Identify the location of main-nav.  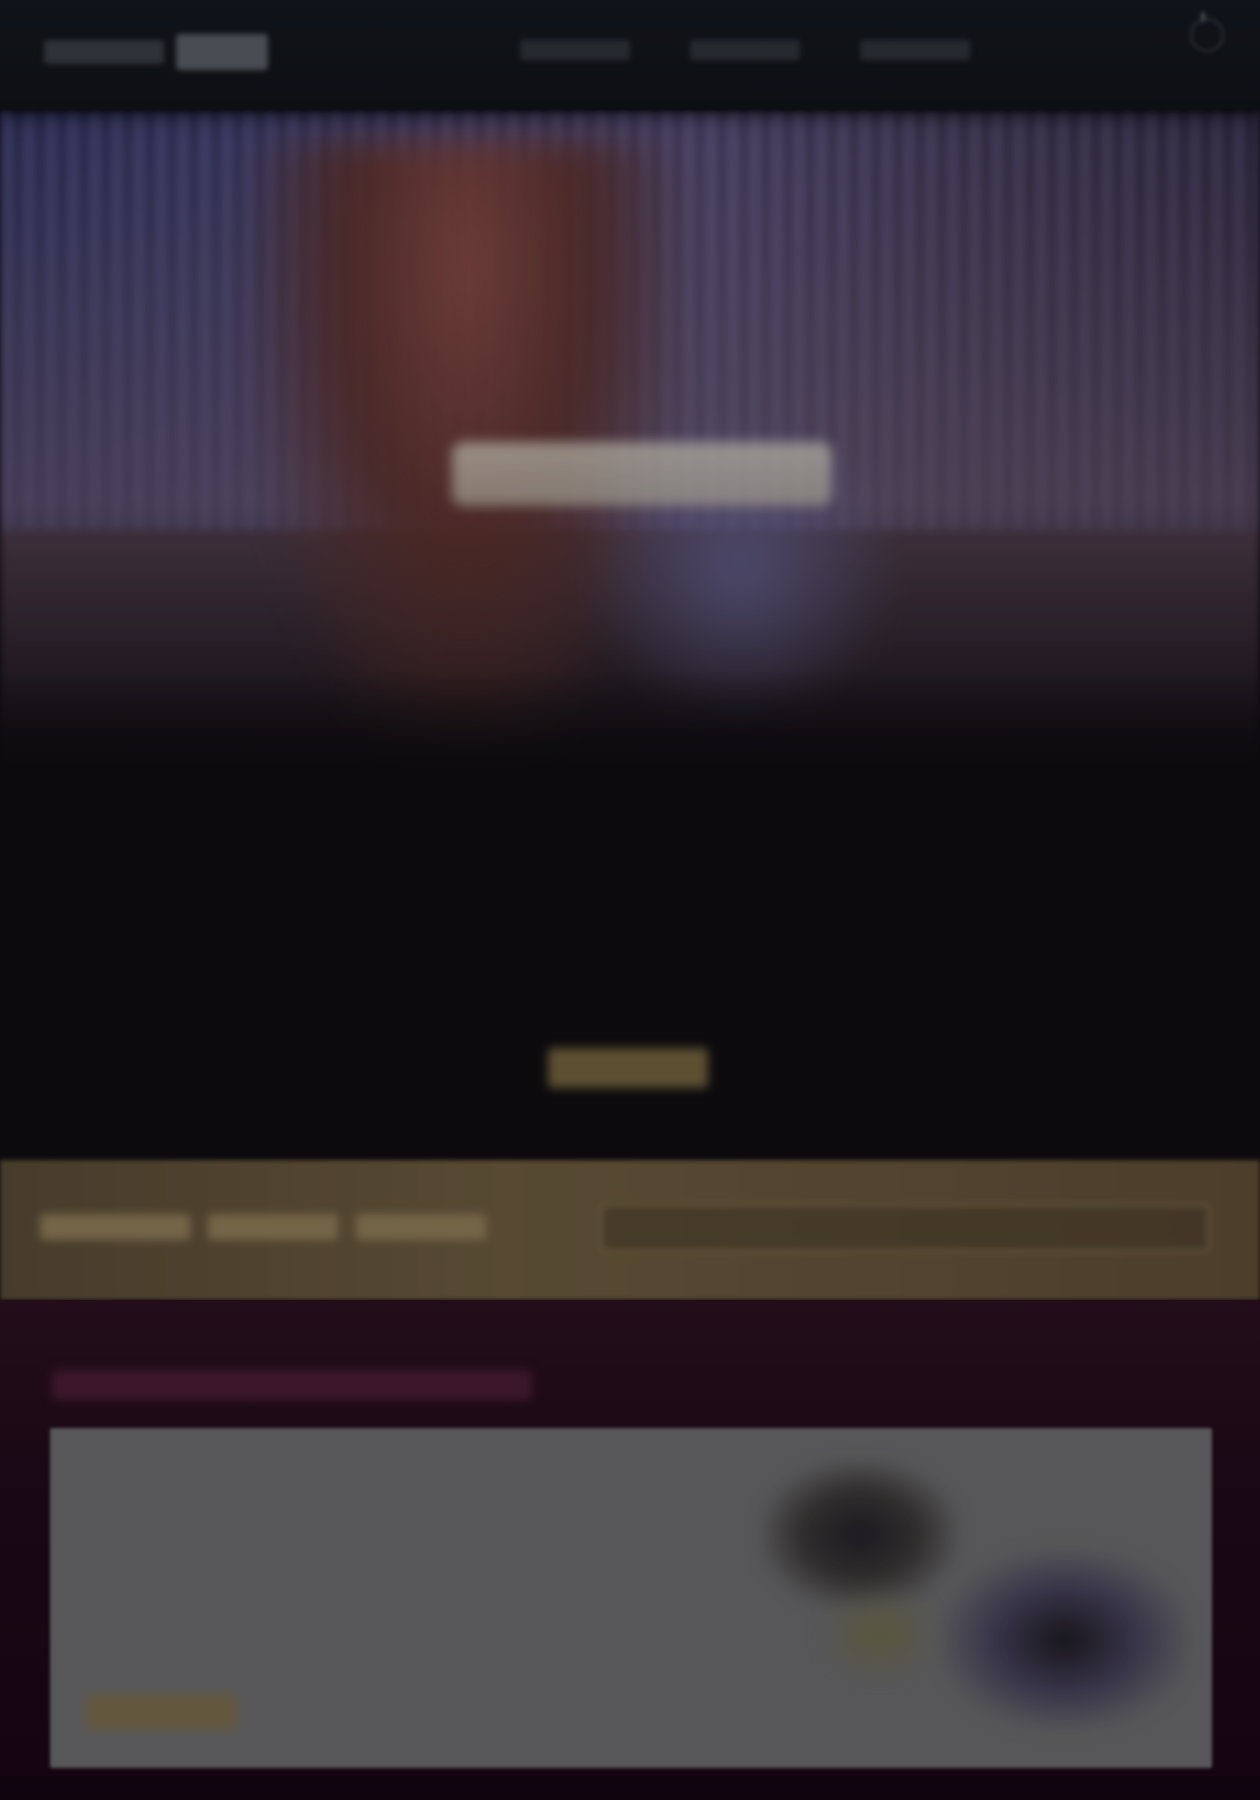
(745, 50).